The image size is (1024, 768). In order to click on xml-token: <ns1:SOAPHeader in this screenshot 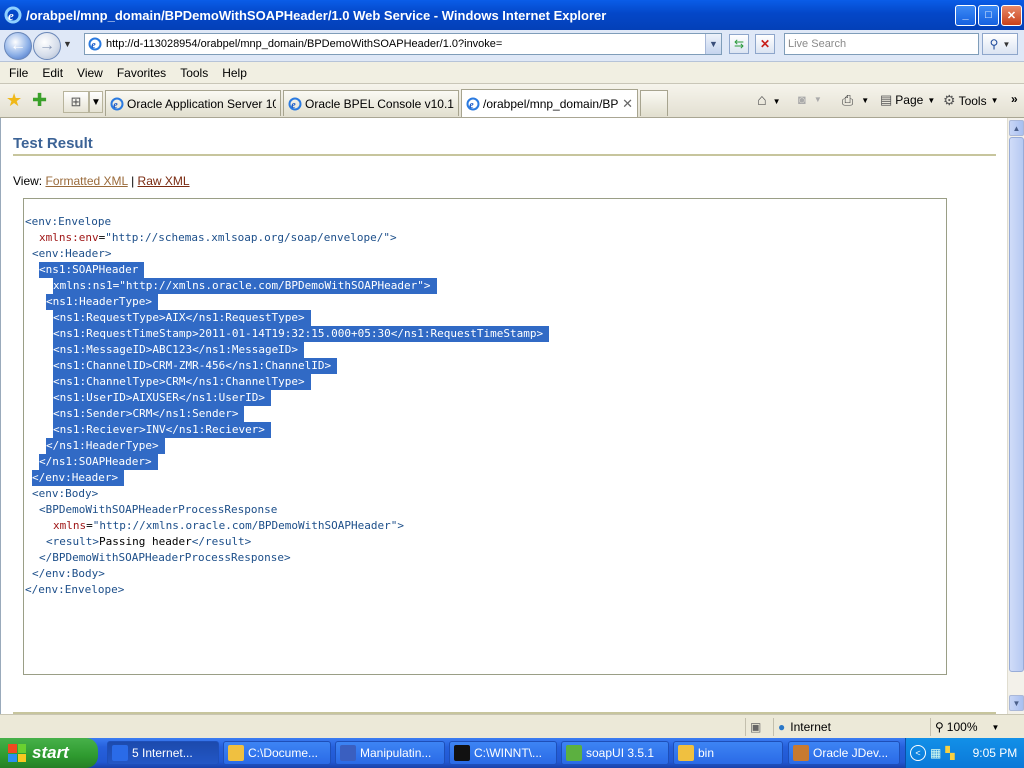, I will do `click(89, 269)`.